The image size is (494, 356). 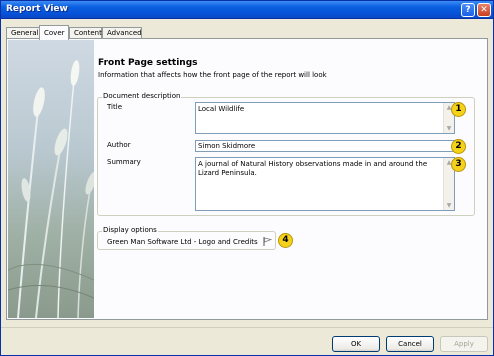 I want to click on author-field: Simon Skidmore, so click(x=325, y=146).